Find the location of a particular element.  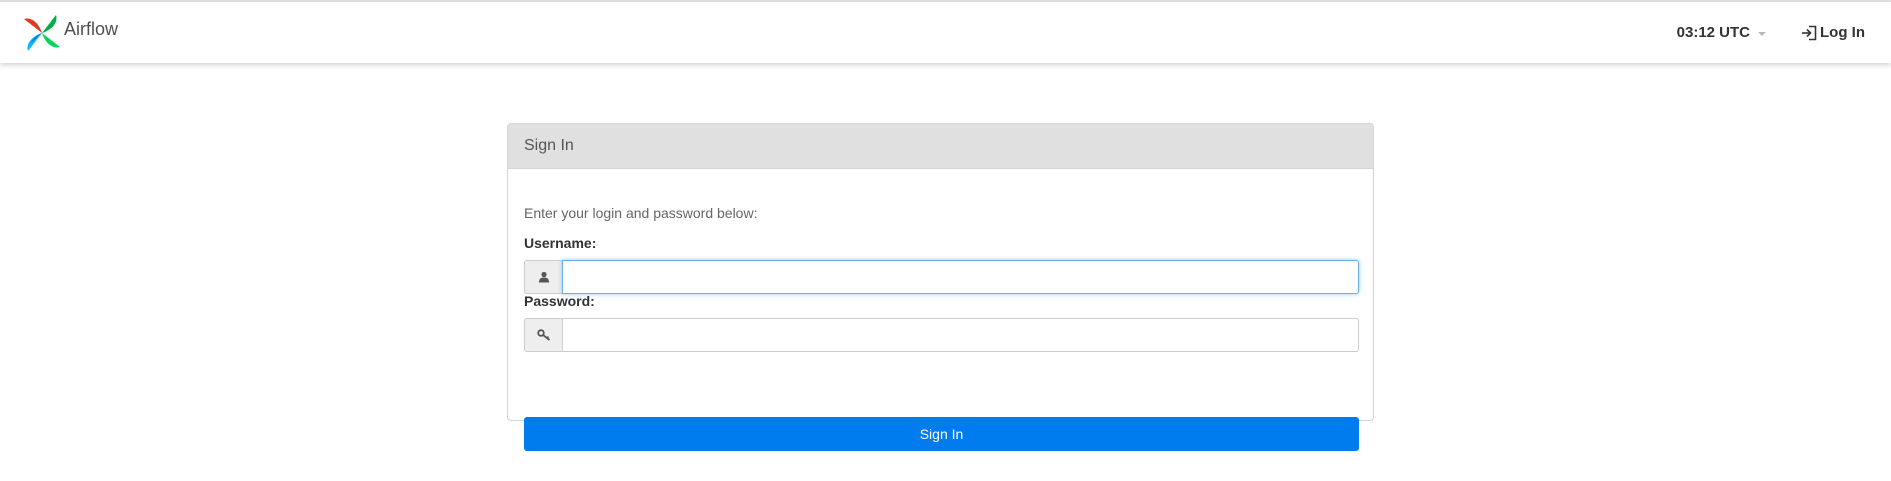

login-link: Log In is located at coordinates (1832, 33).